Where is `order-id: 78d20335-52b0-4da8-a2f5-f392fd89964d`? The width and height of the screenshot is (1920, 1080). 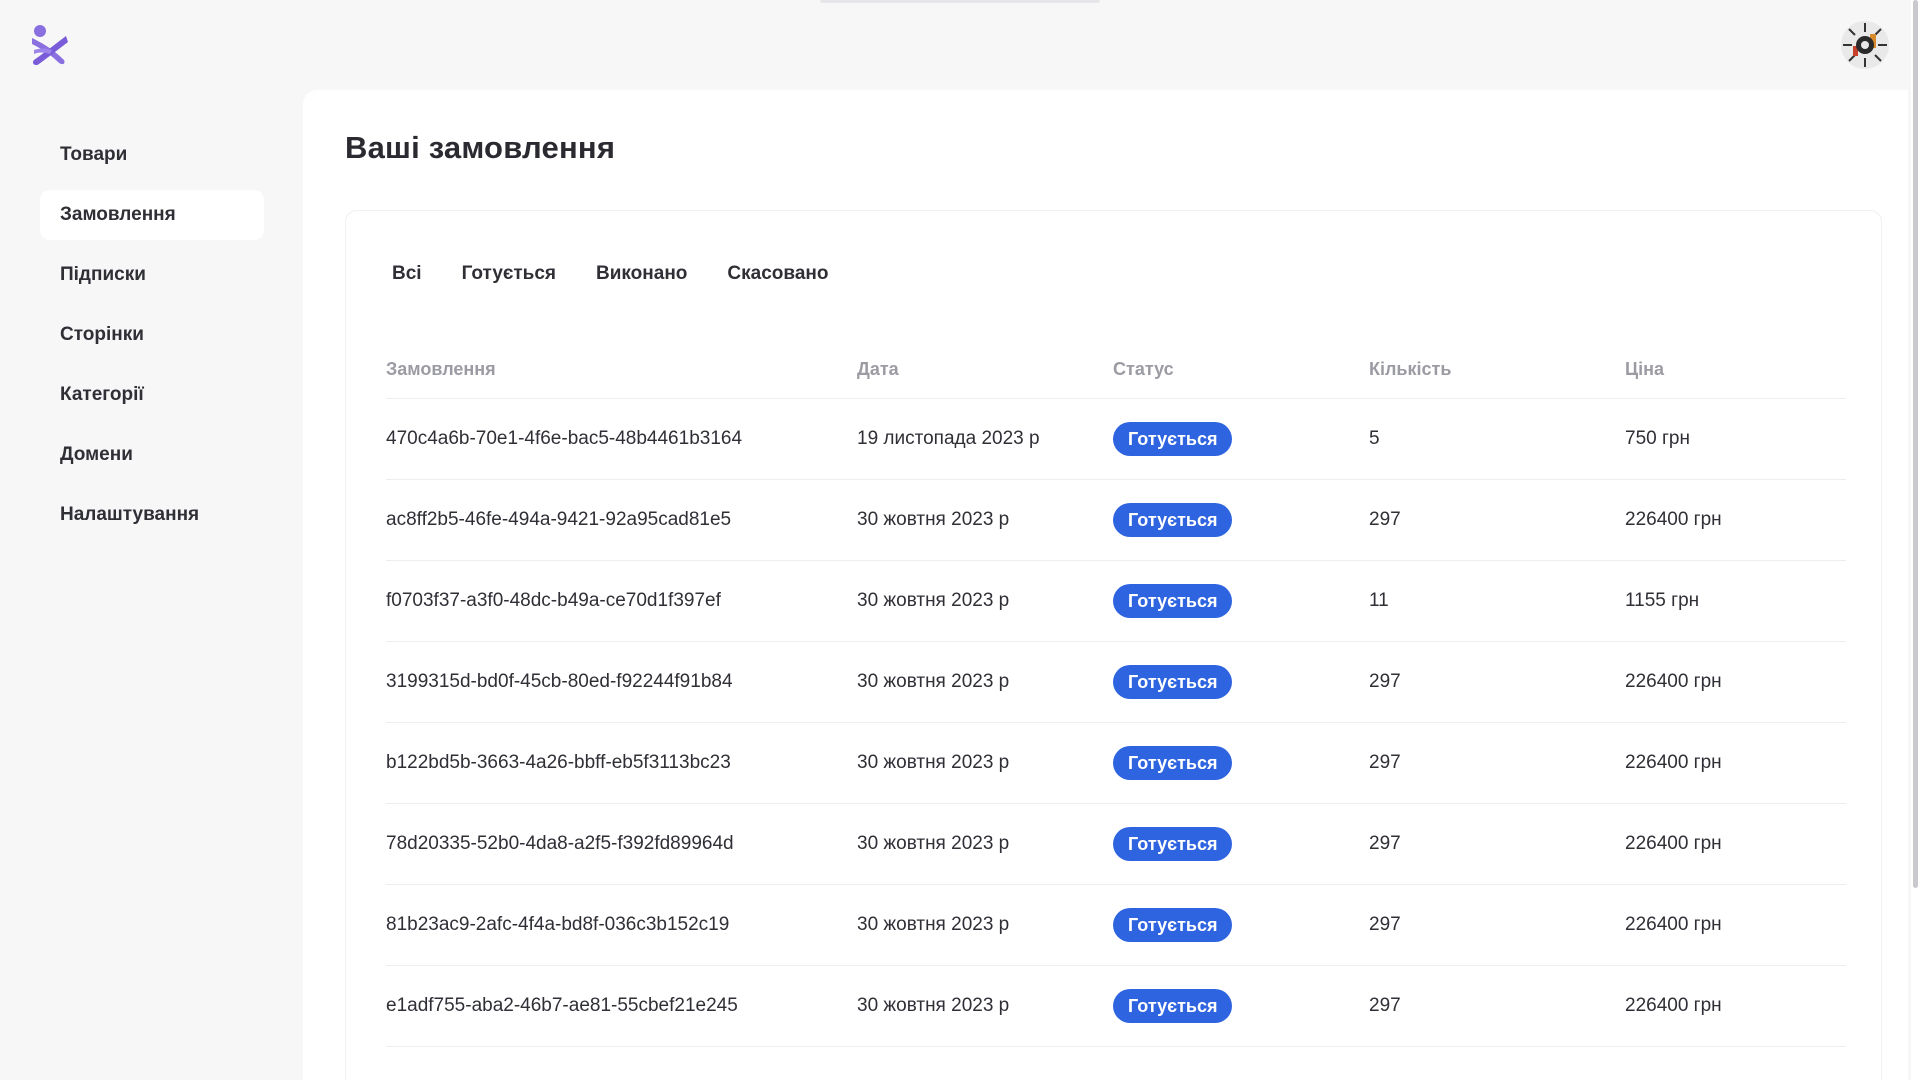
order-id: 78d20335-52b0-4da8-a2f5-f392fd89964d is located at coordinates (560, 843).